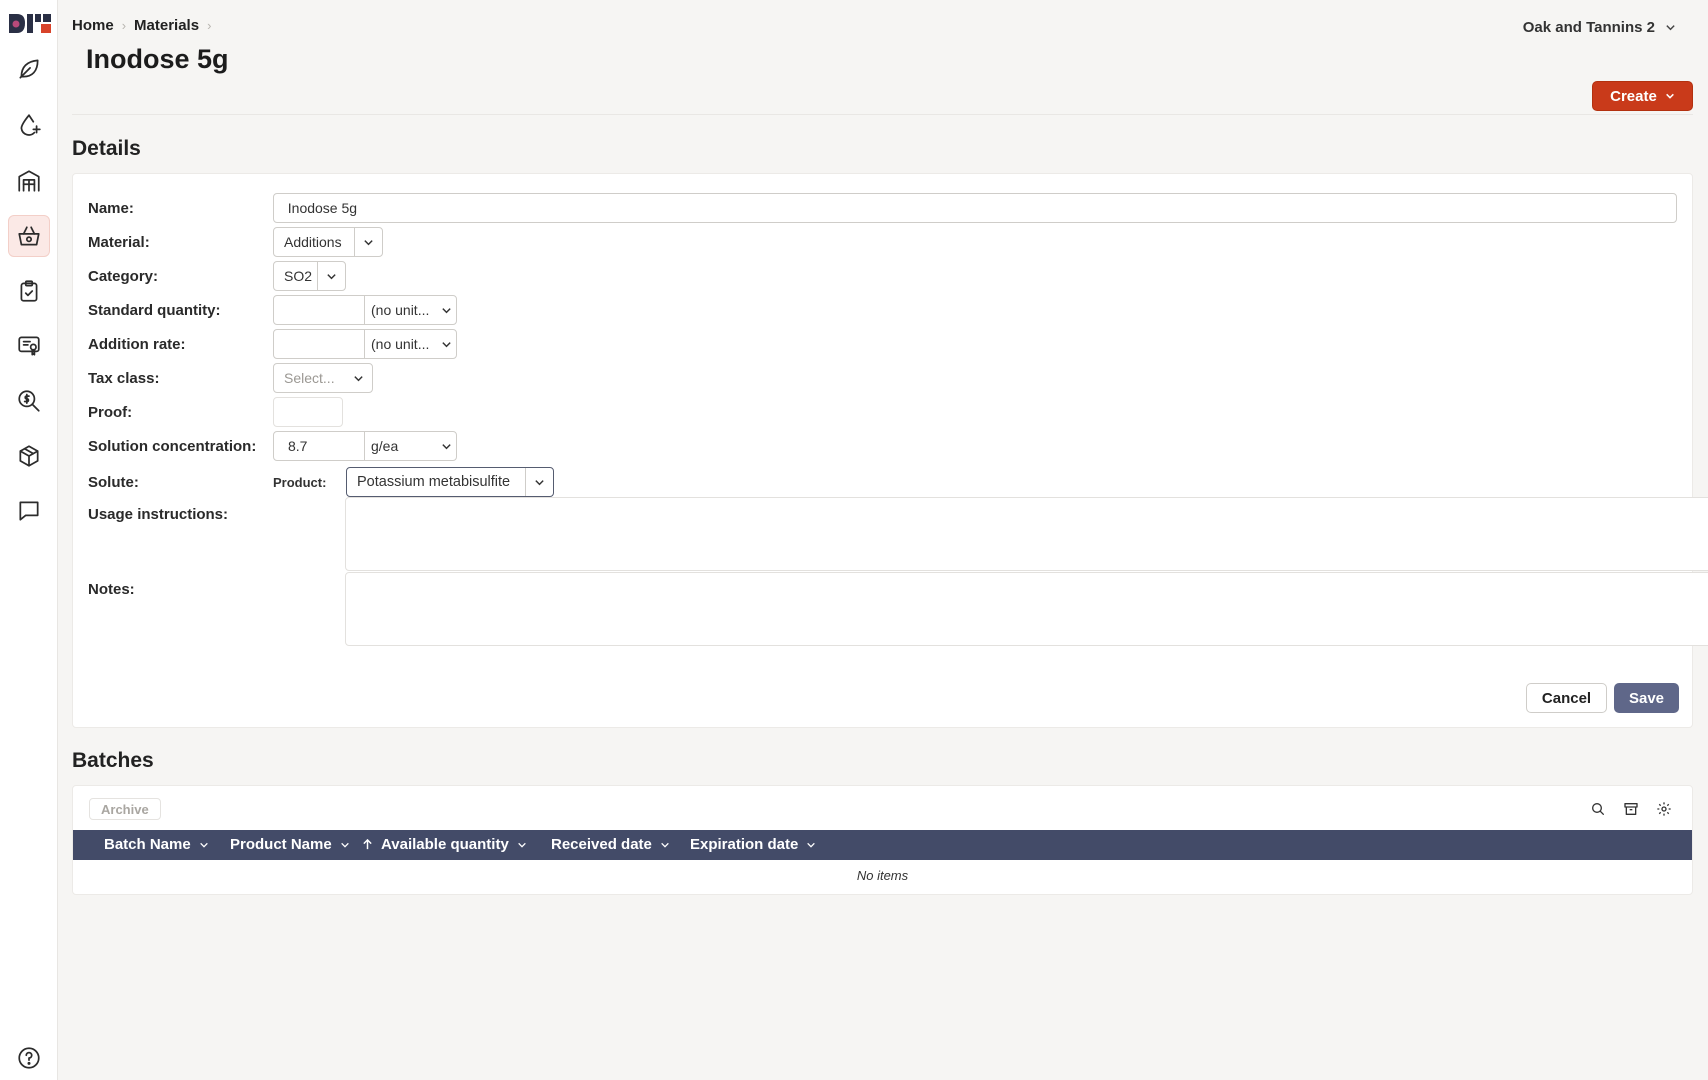 The image size is (1708, 1080). I want to click on nav-materials, so click(29, 236).